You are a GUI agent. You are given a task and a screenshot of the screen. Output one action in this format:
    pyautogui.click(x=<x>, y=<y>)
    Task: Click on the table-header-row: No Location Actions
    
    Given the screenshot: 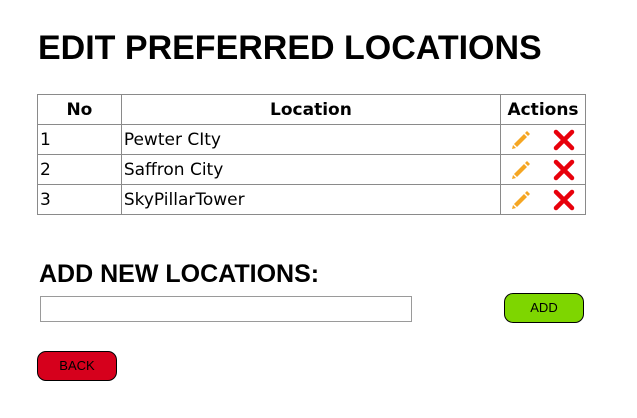 What is the action you would take?
    pyautogui.click(x=311, y=109)
    